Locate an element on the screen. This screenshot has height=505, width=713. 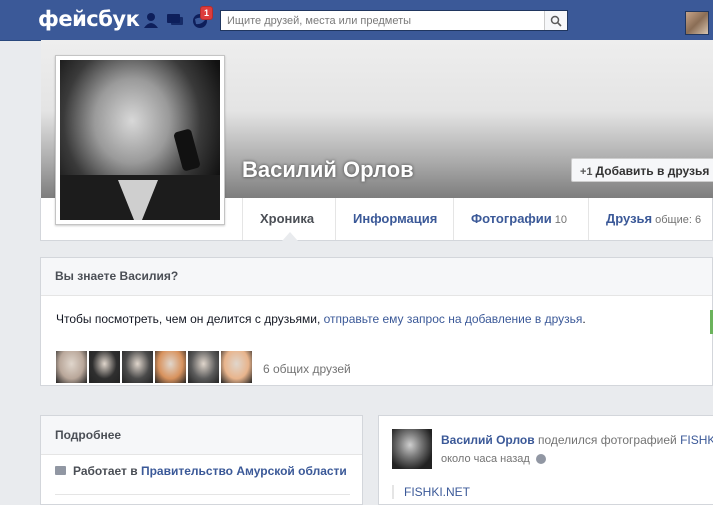
post-source: FISHKI is located at coordinates (696, 440).